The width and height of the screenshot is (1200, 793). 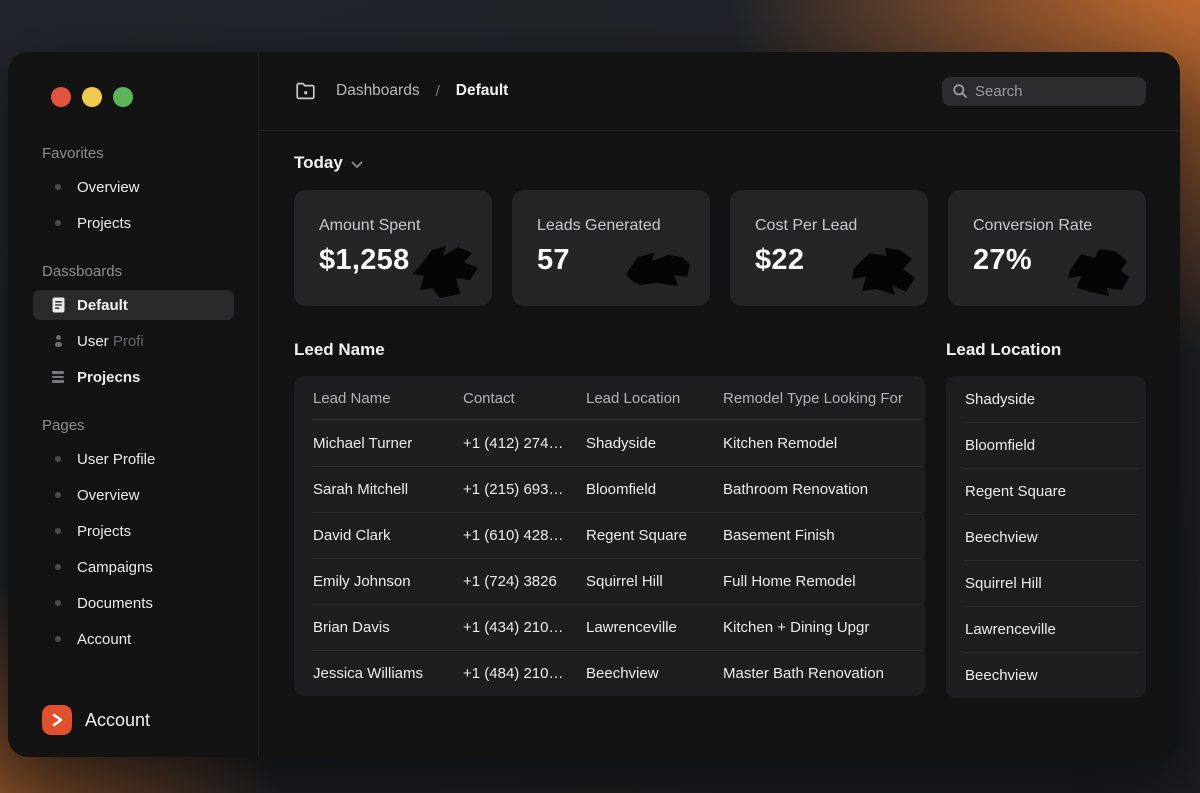 I want to click on search-box, so click(x=1044, y=91).